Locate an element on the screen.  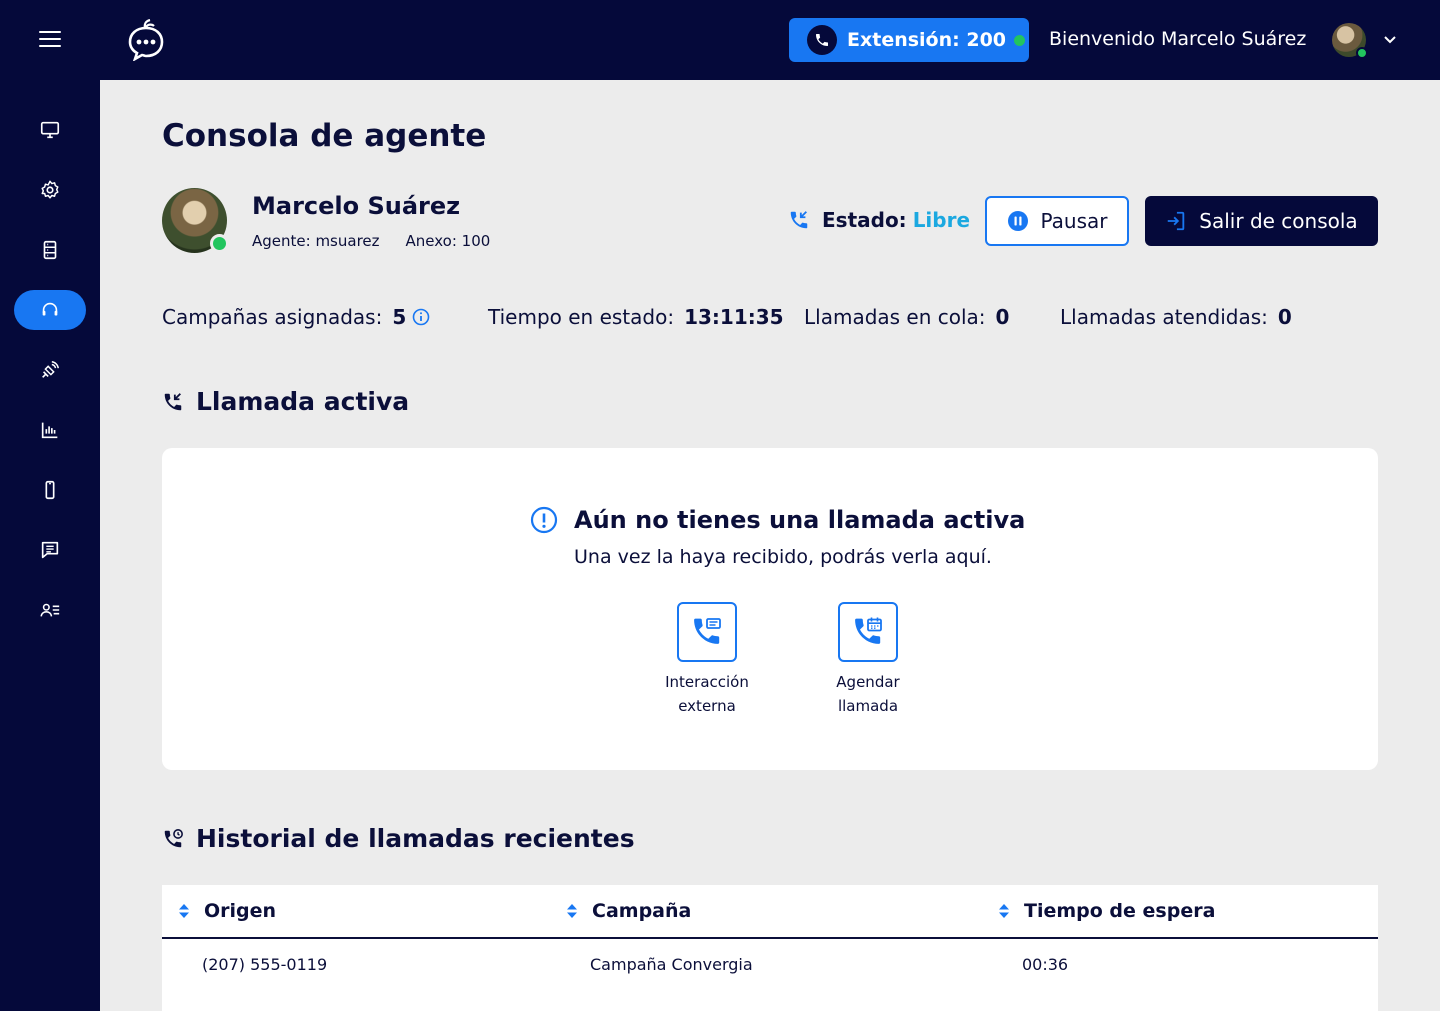
action-label-line: llamada is located at coordinates (868, 706).